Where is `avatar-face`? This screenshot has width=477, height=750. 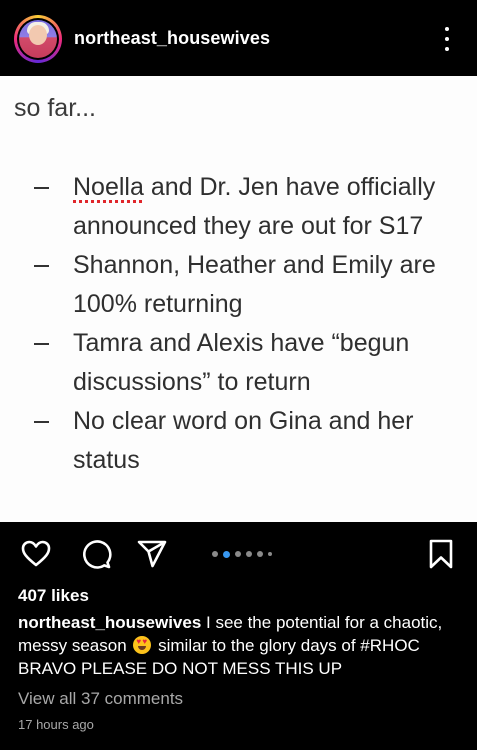
avatar-face is located at coordinates (38, 35).